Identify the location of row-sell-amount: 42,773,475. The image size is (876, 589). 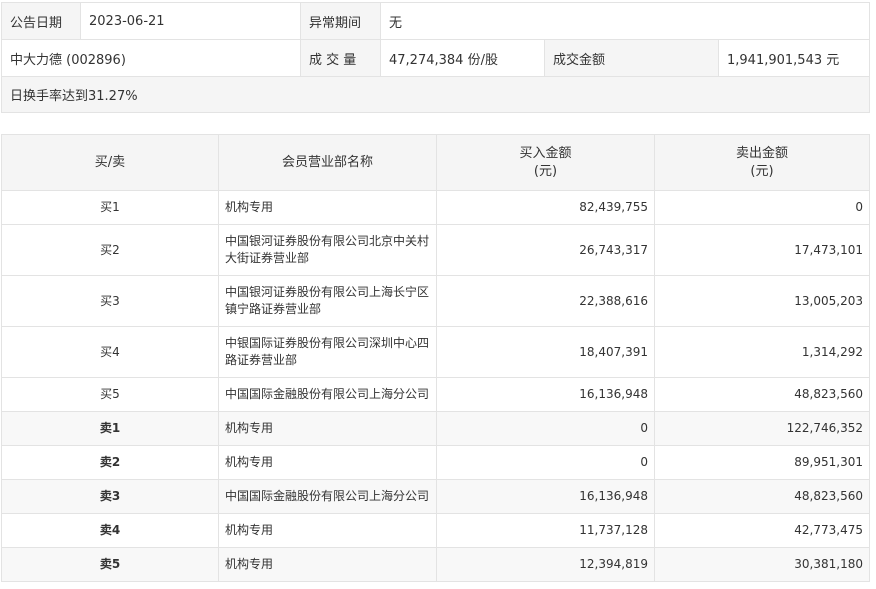
(762, 530).